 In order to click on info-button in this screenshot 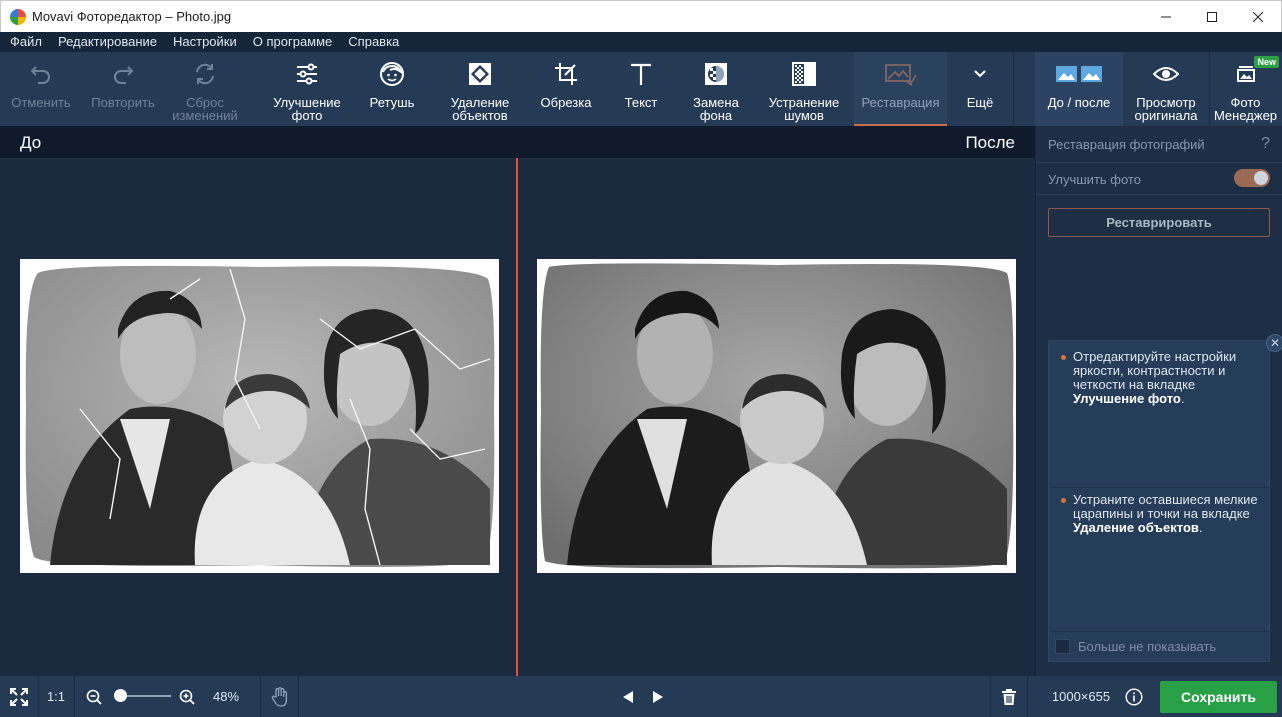, I will do `click(1134, 696)`.